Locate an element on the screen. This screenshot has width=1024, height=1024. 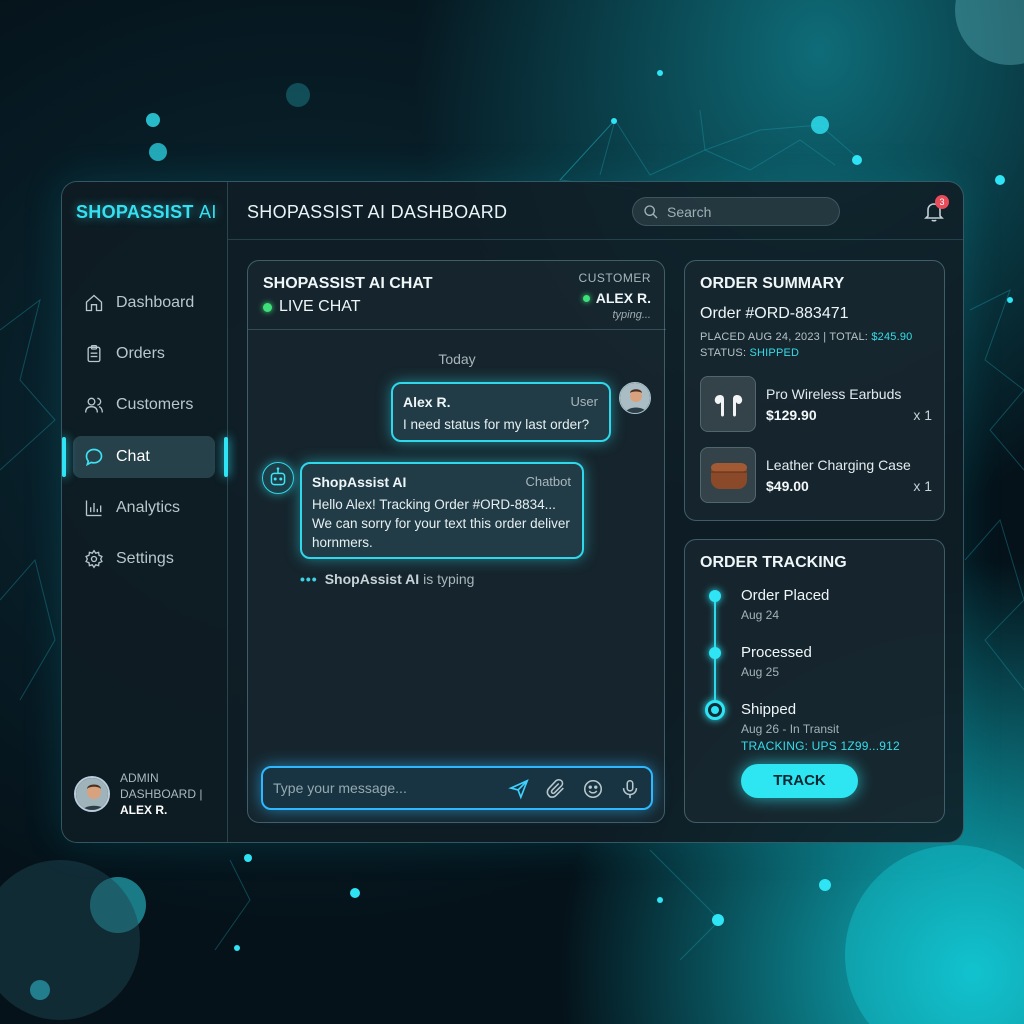
customer-name-text: ALEX R. is located at coordinates (623, 298).